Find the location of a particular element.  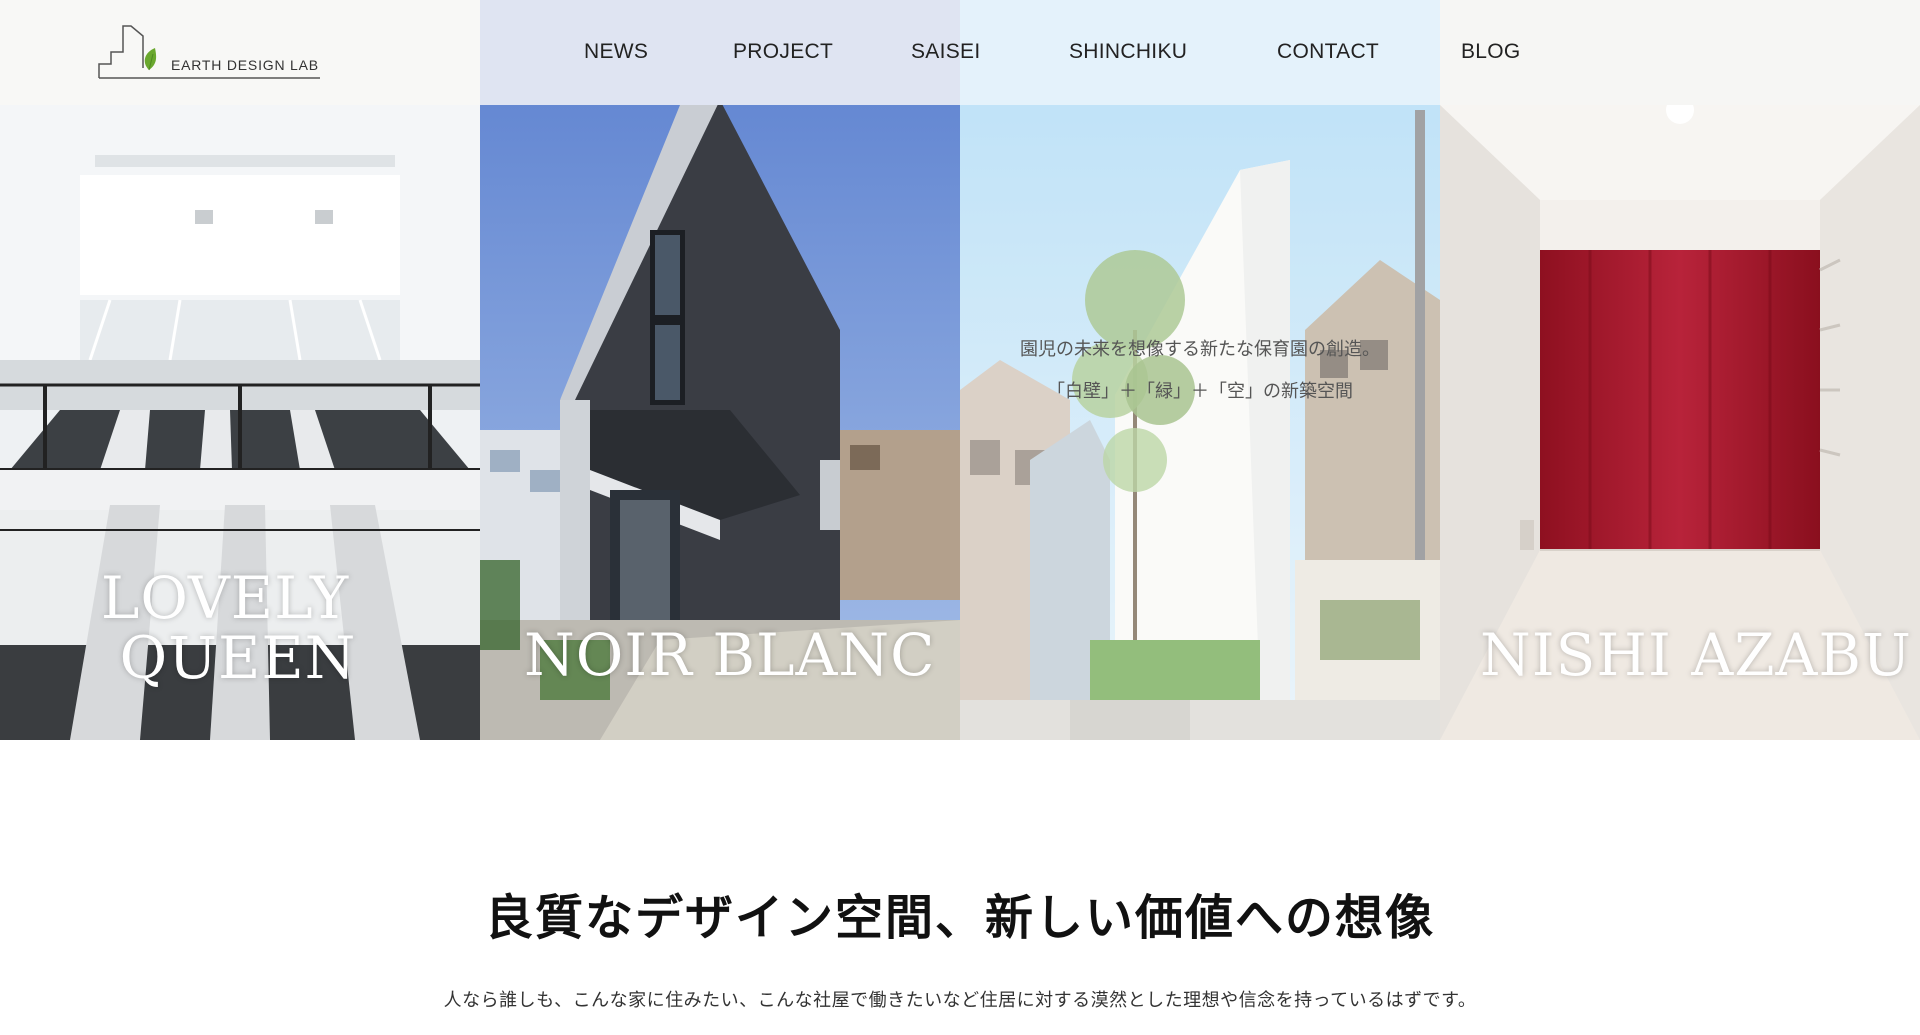

nav-blog: BLOG is located at coordinates (1491, 52).